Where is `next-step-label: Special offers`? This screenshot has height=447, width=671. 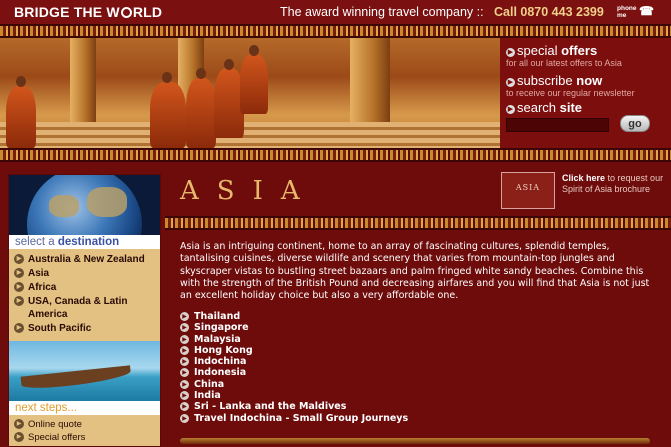
next-step-label: Special offers is located at coordinates (57, 437).